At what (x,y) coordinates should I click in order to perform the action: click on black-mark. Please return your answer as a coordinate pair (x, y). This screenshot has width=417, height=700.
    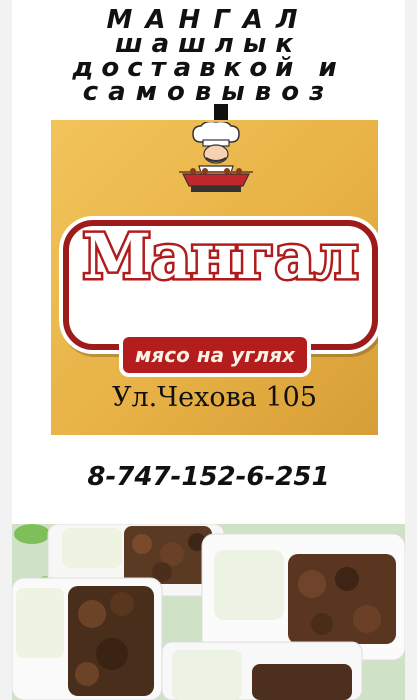
    Looking at the image, I should click on (221, 112).